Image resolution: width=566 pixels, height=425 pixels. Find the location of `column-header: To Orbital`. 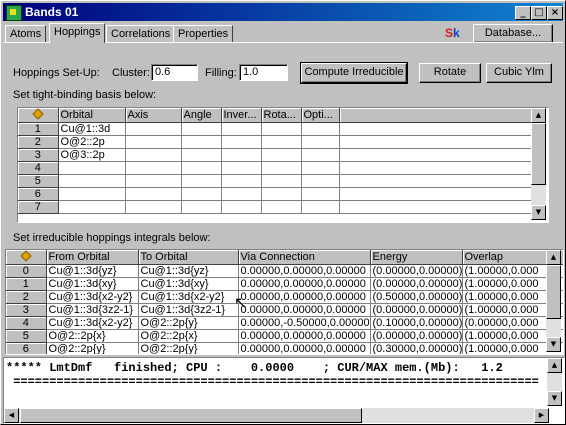

column-header: To Orbital is located at coordinates (188, 257).